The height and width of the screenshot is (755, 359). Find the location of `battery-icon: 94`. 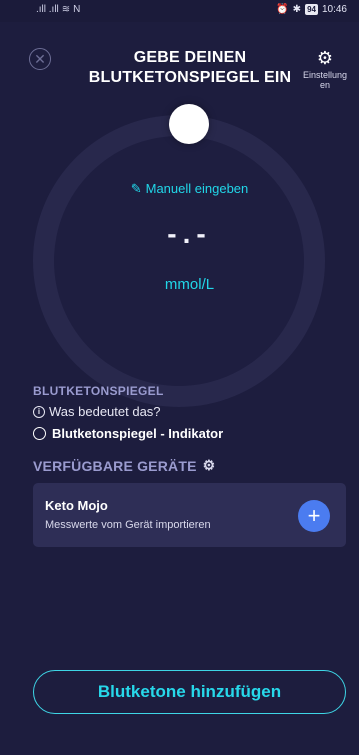

battery-icon: 94 is located at coordinates (311, 9).